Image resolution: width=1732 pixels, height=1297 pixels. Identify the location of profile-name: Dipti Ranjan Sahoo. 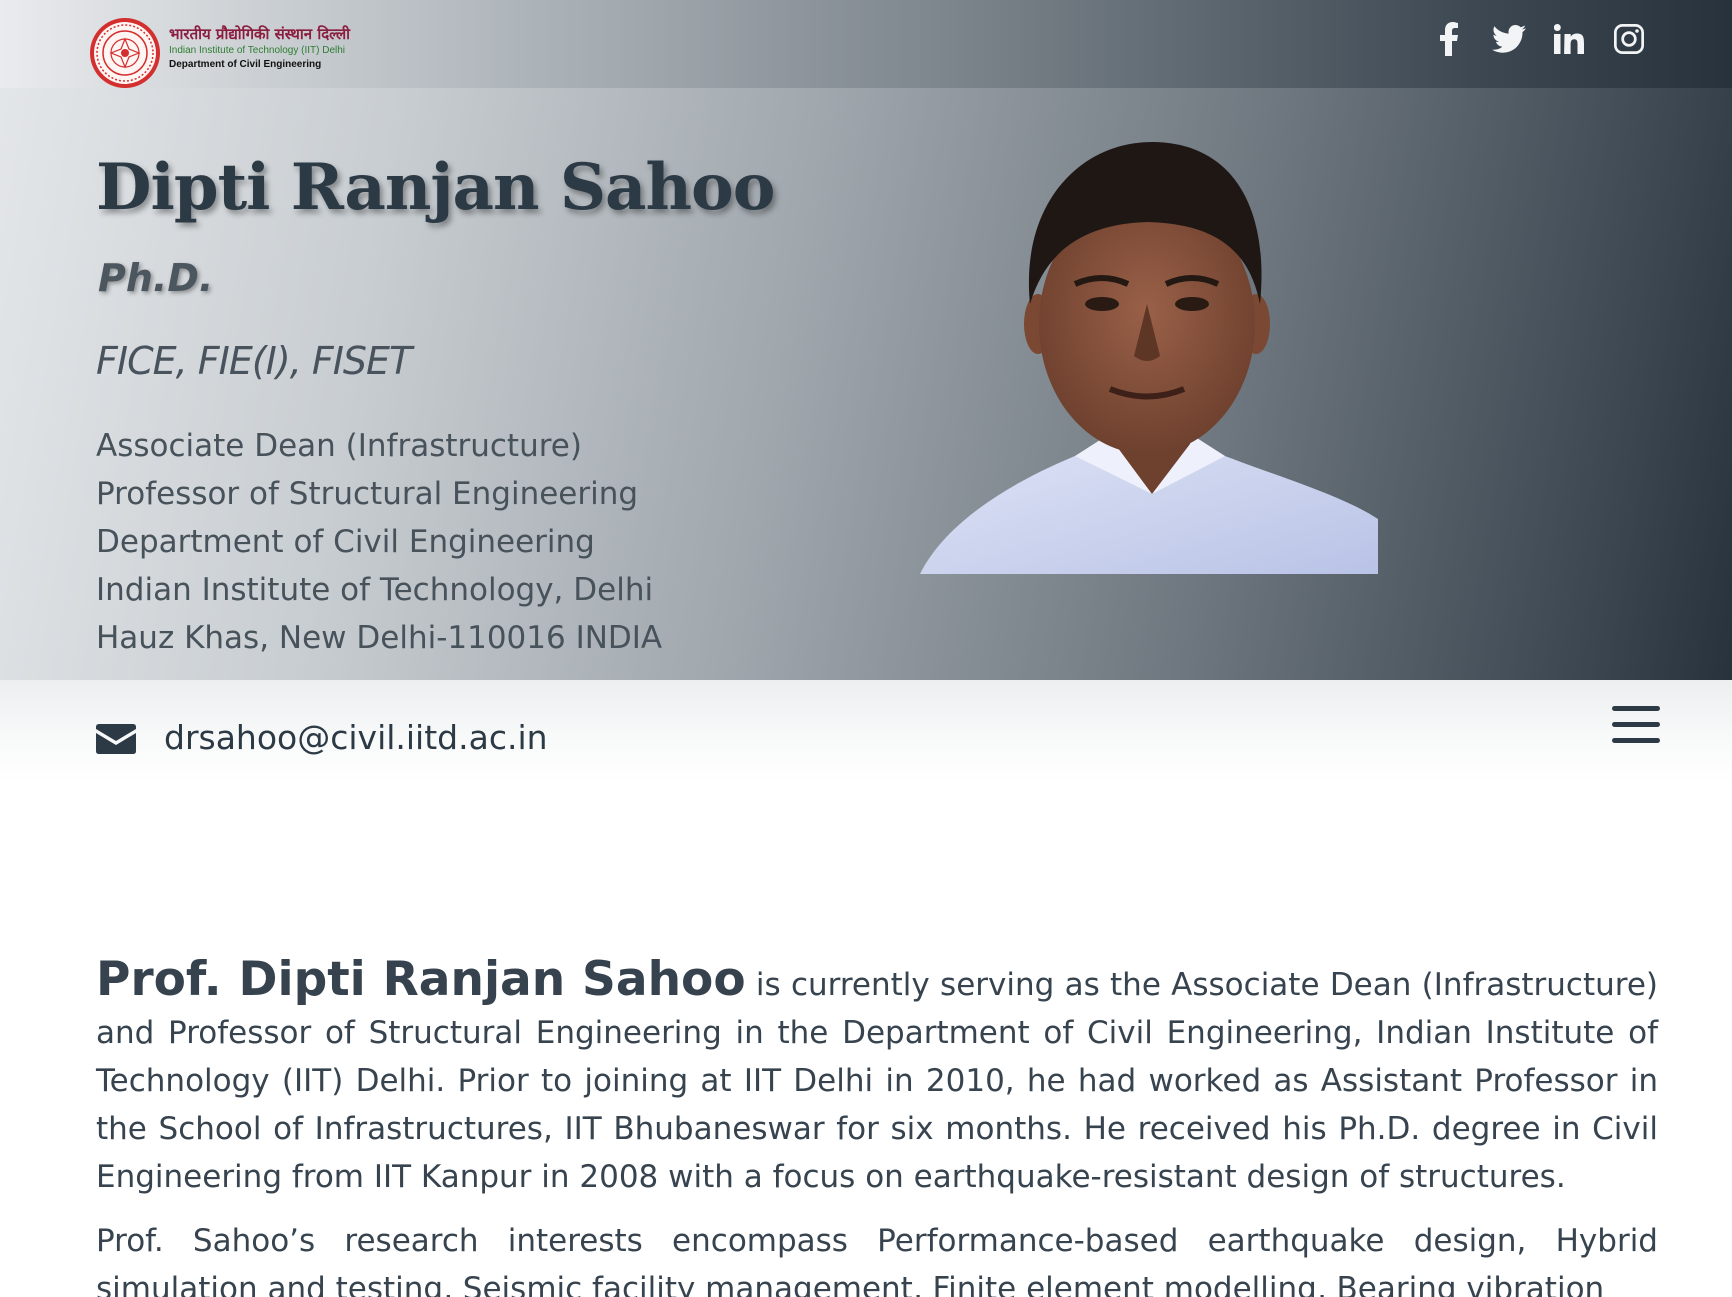
(435, 187).